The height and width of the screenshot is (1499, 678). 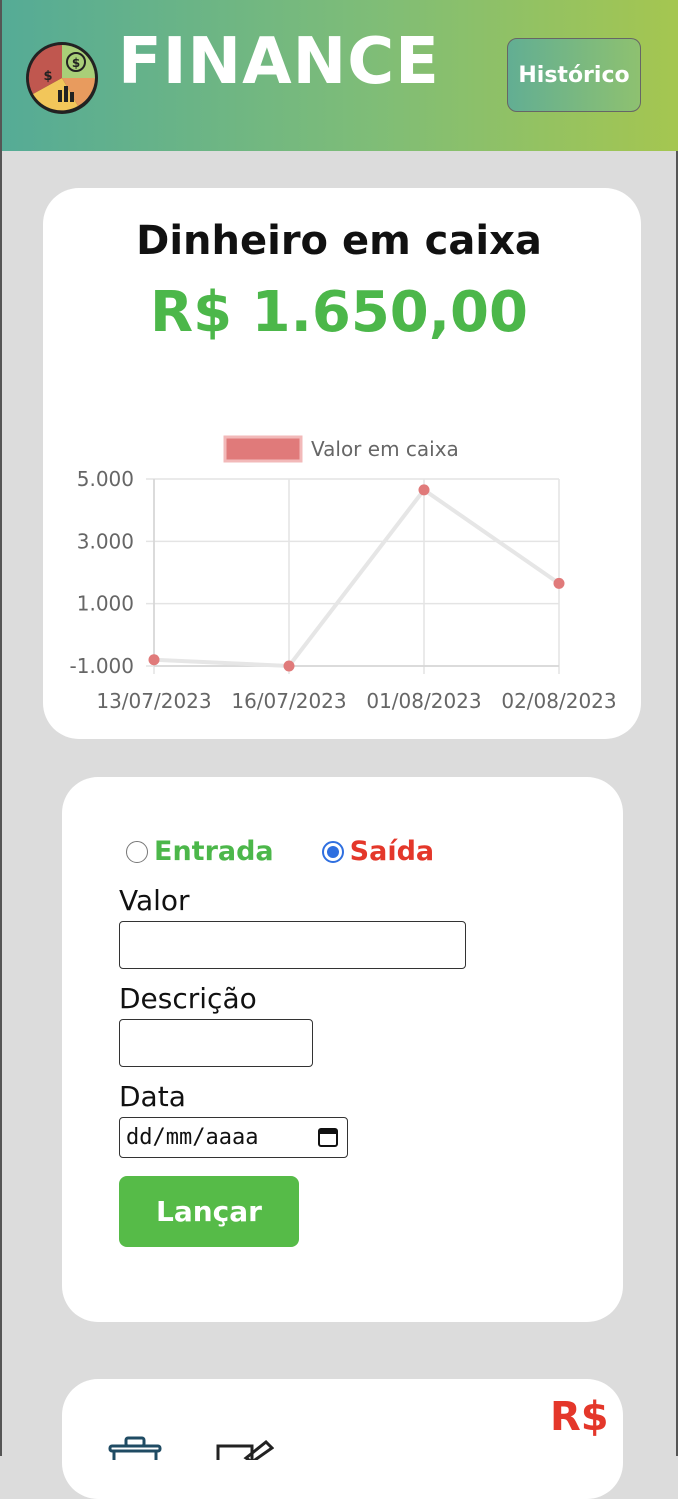 I want to click on y-tick-label: 1.000, so click(x=105, y=604).